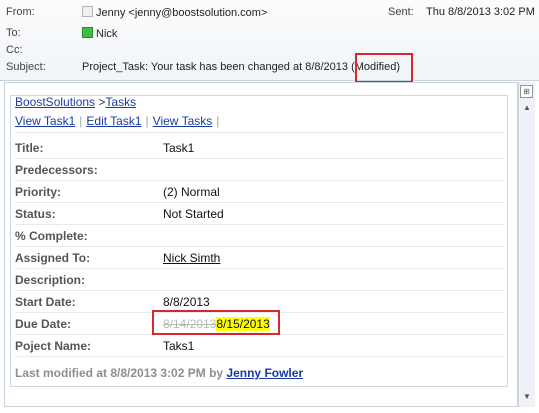 This screenshot has height=413, width=539. Describe the element at coordinates (38, 192) in the screenshot. I see `field-label: Priority:` at that location.